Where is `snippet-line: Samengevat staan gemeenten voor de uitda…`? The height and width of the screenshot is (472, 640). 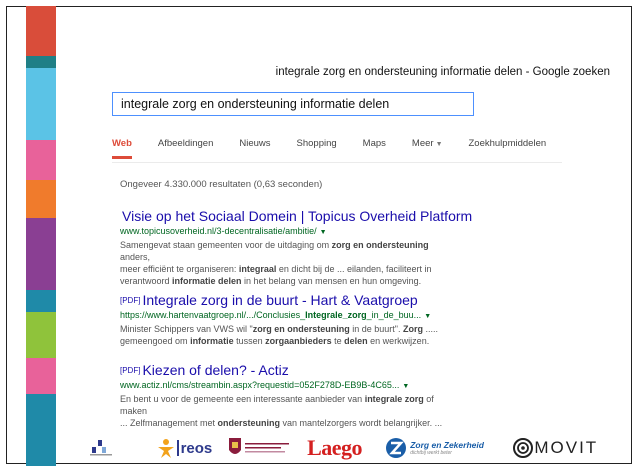 snippet-line: Samengevat staan gemeenten voor de uitda… is located at coordinates (290, 251).